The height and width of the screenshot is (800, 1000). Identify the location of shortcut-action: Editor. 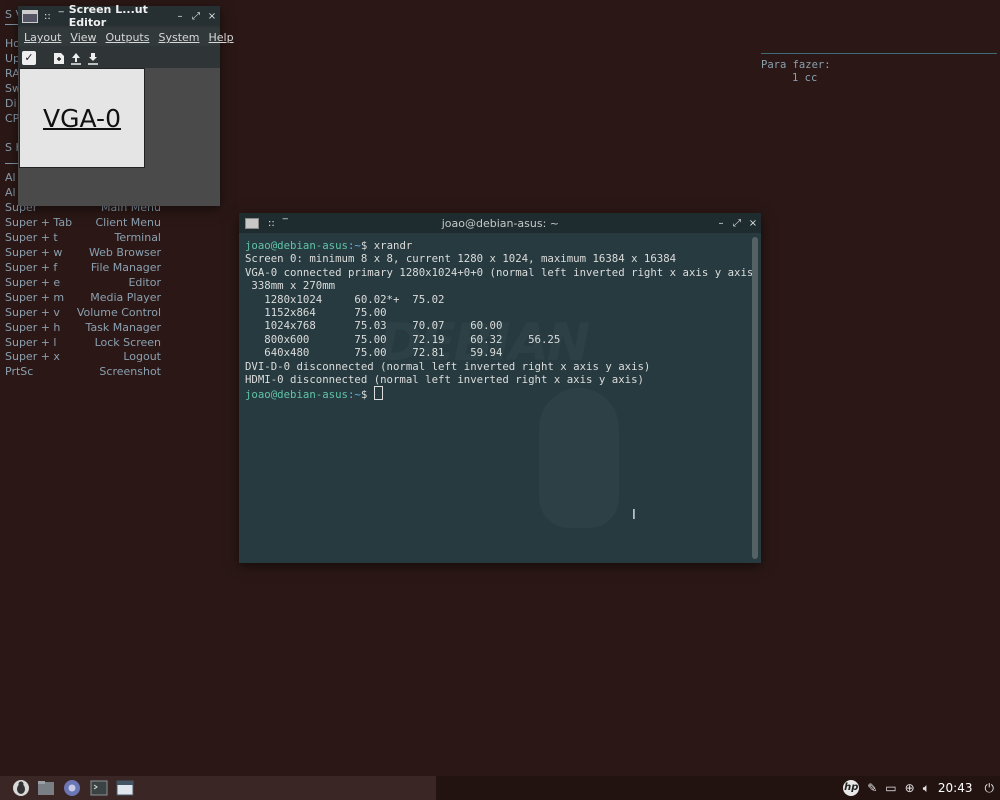
(144, 282).